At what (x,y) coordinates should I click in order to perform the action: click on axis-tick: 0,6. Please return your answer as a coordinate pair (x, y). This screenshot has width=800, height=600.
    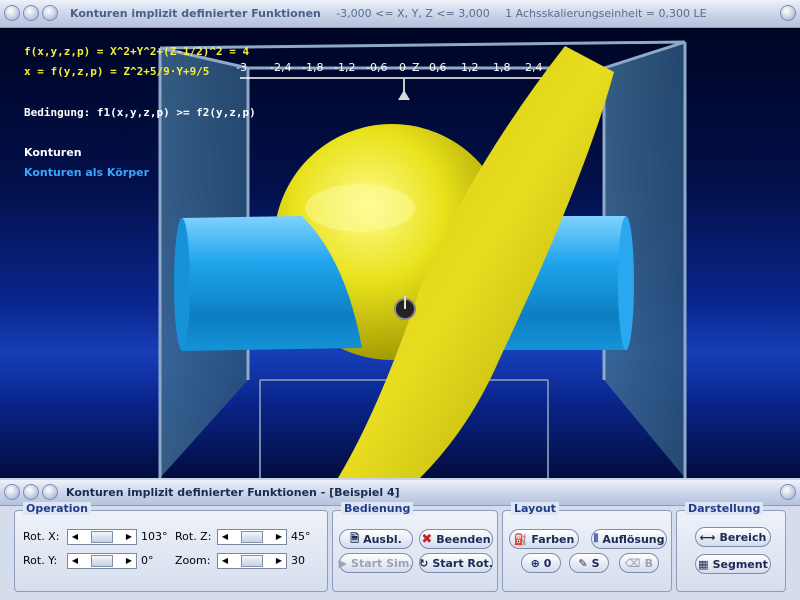
    Looking at the image, I should click on (438, 67).